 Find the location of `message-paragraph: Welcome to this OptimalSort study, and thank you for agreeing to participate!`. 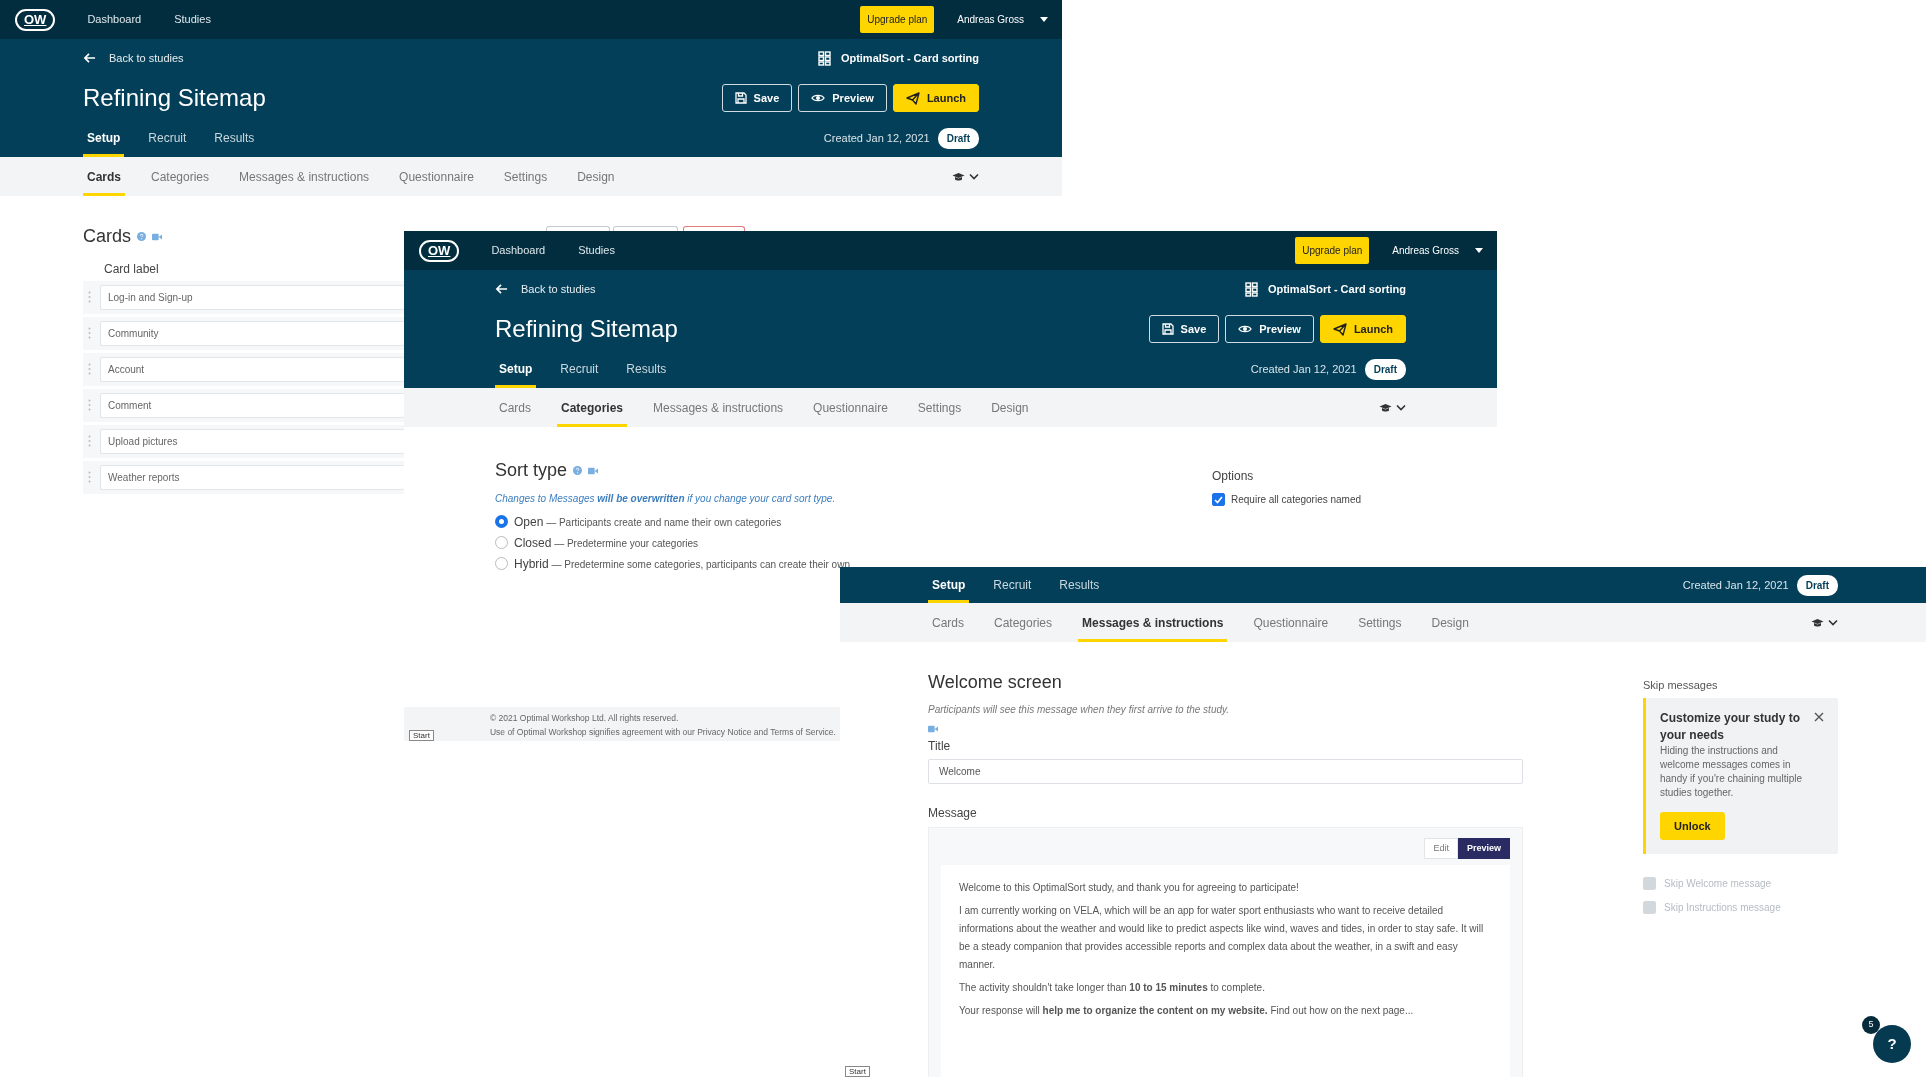

message-paragraph: Welcome to this OptimalSort study, and thank you for agreeing to participate! is located at coordinates (1129, 888).